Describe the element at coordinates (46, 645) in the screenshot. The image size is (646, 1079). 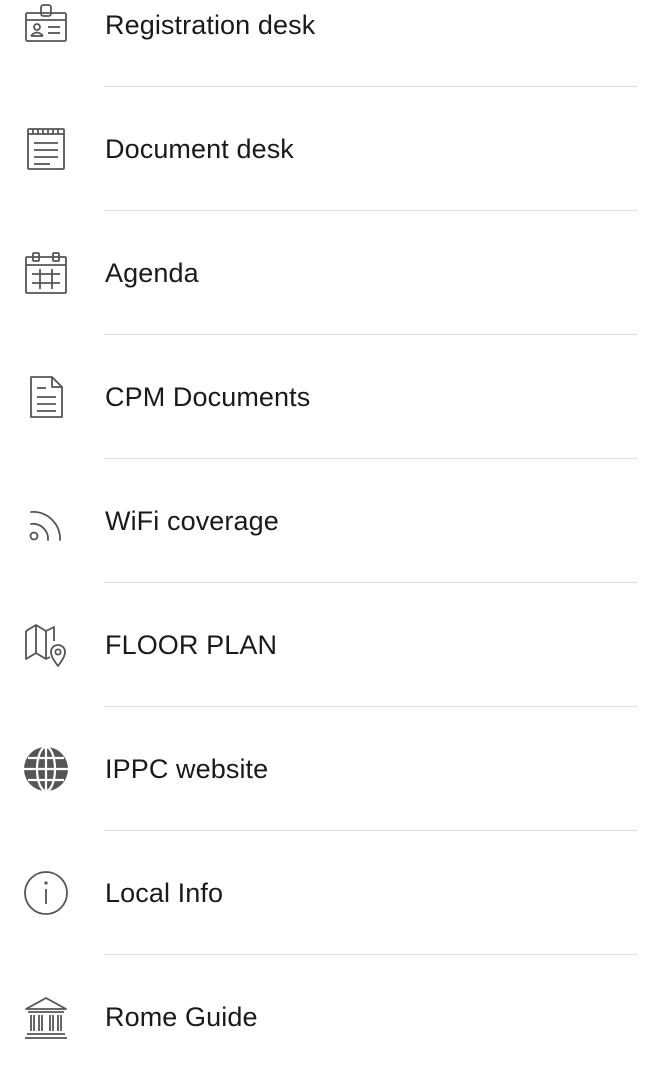
I see `map-pin-icon` at that location.